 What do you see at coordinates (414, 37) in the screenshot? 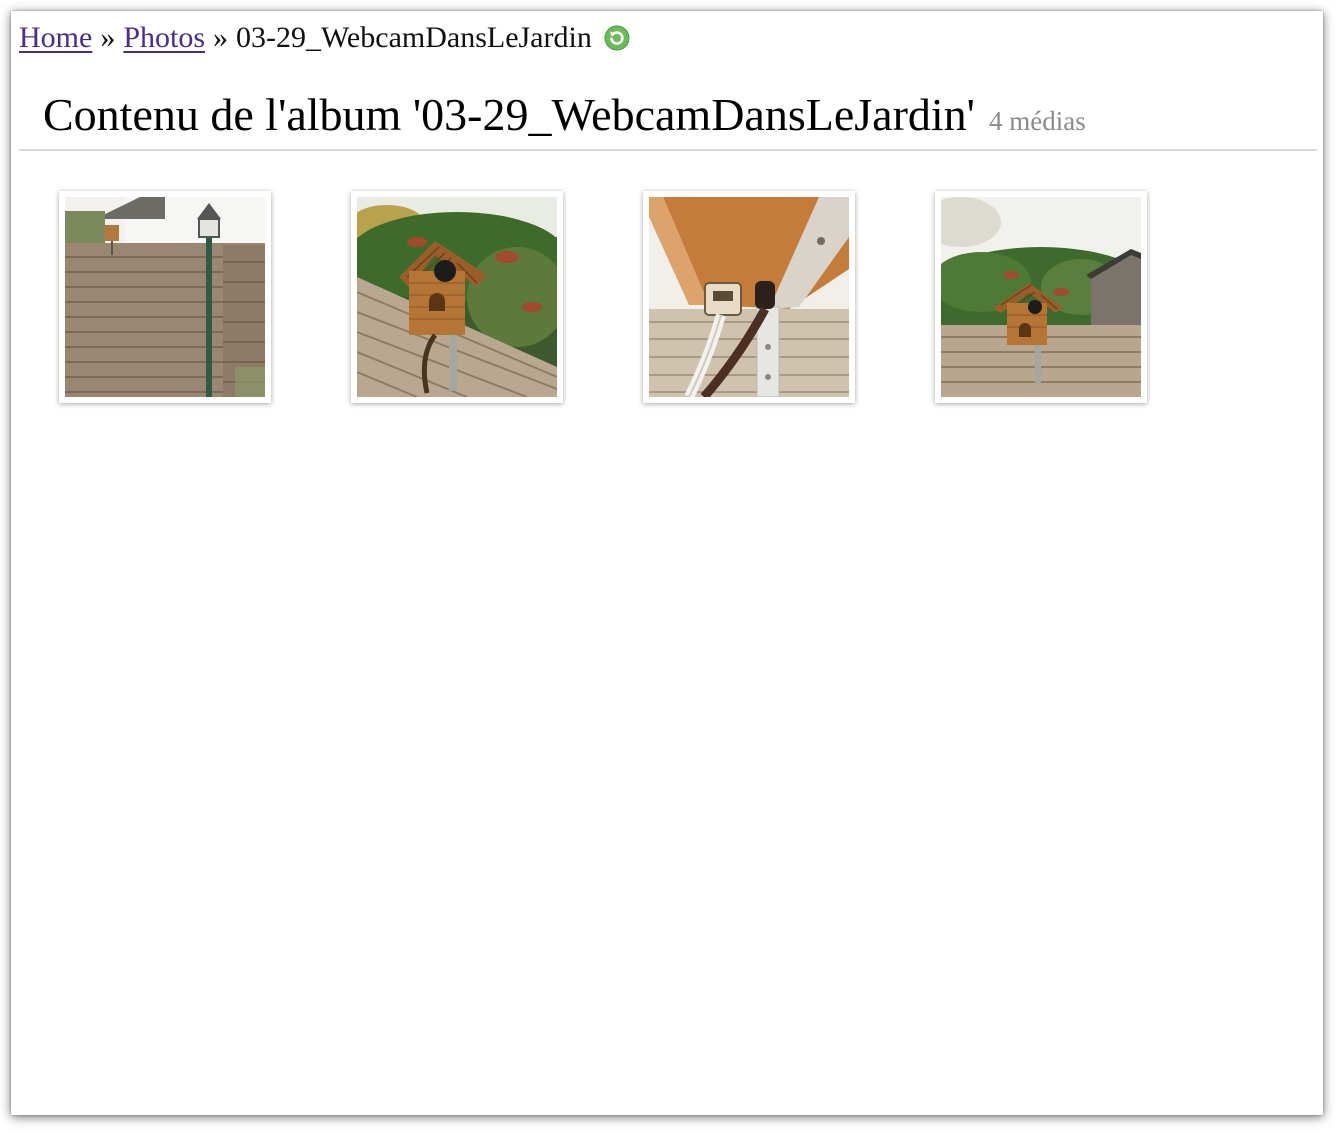
I see `breadcrumb-current: 03-29_WebcamDansLeJardin` at bounding box center [414, 37].